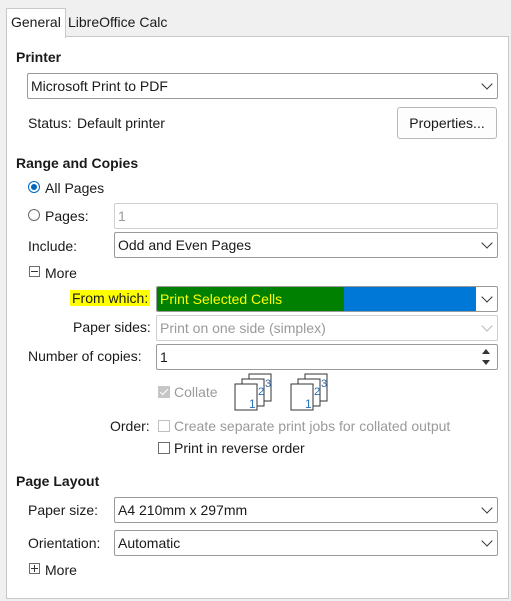 Image resolution: width=511 pixels, height=601 pixels. I want to click on separate-jobs-checkbox, so click(164, 426).